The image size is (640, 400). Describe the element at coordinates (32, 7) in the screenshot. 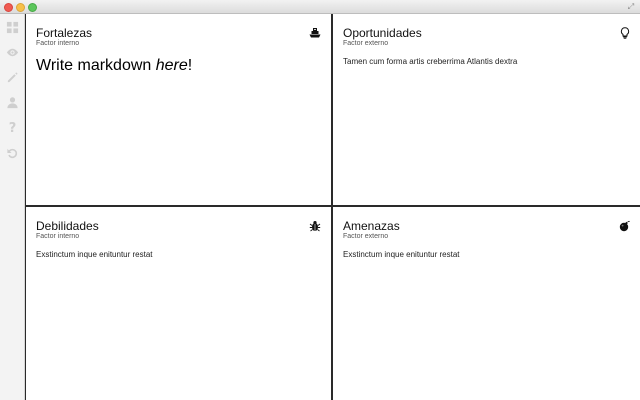

I see `window-zoom-button` at that location.